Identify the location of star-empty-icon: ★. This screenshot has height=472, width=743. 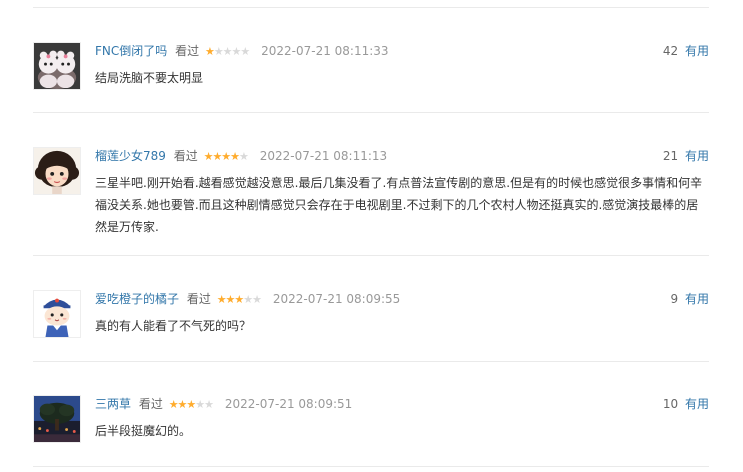
(244, 156).